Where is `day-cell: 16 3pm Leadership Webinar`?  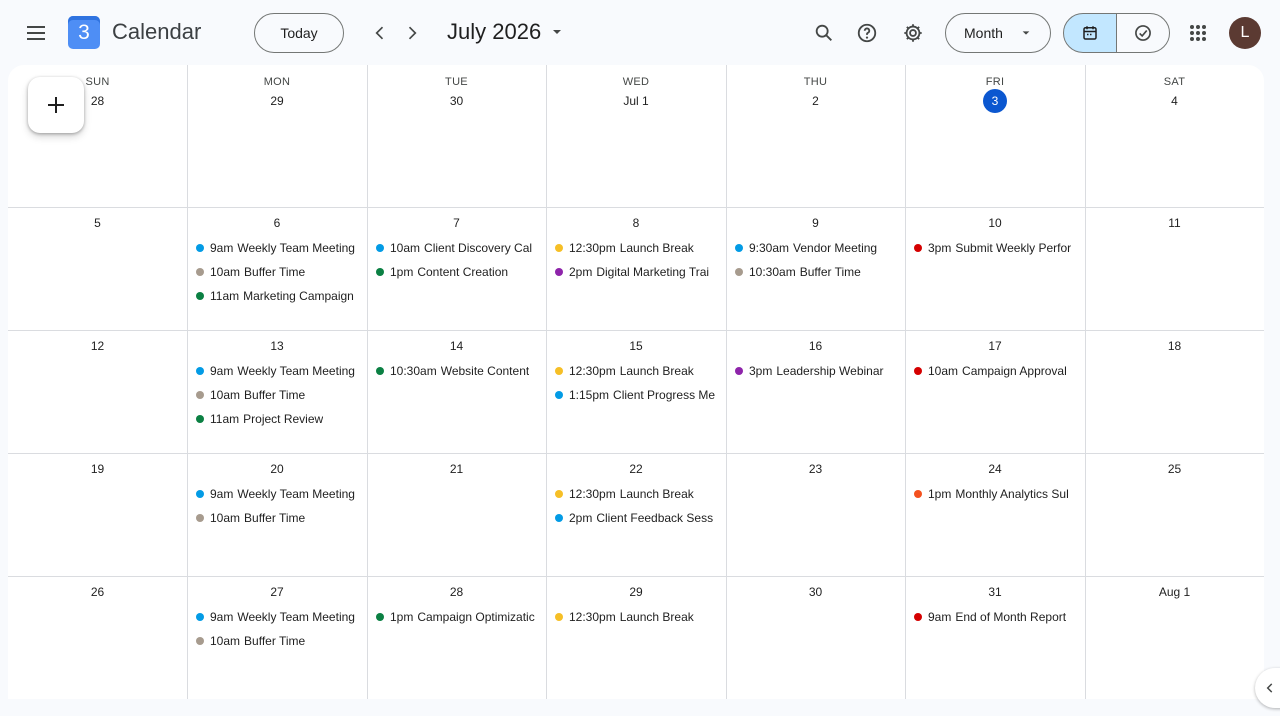 day-cell: 16 3pm Leadership Webinar is located at coordinates (815, 391).